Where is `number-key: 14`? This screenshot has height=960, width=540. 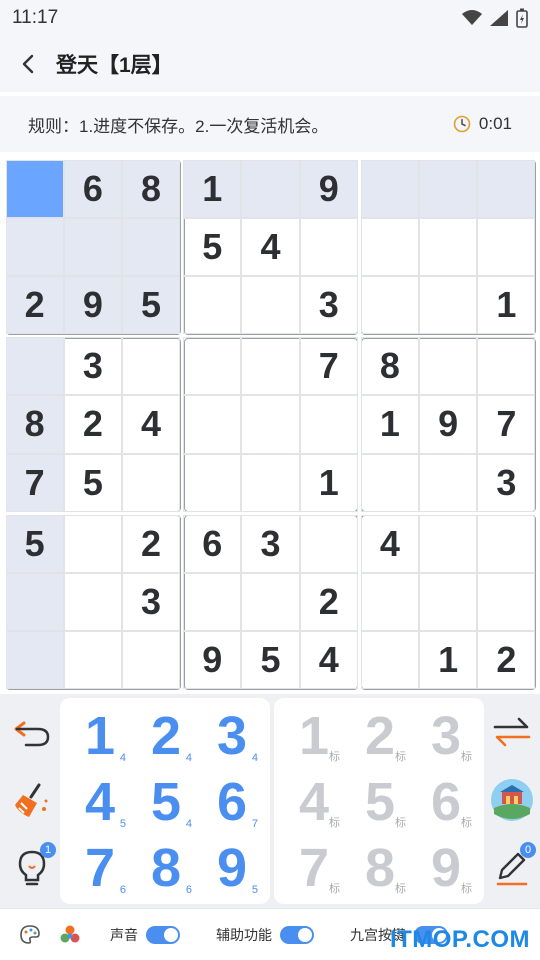
number-key: 14 is located at coordinates (100, 736).